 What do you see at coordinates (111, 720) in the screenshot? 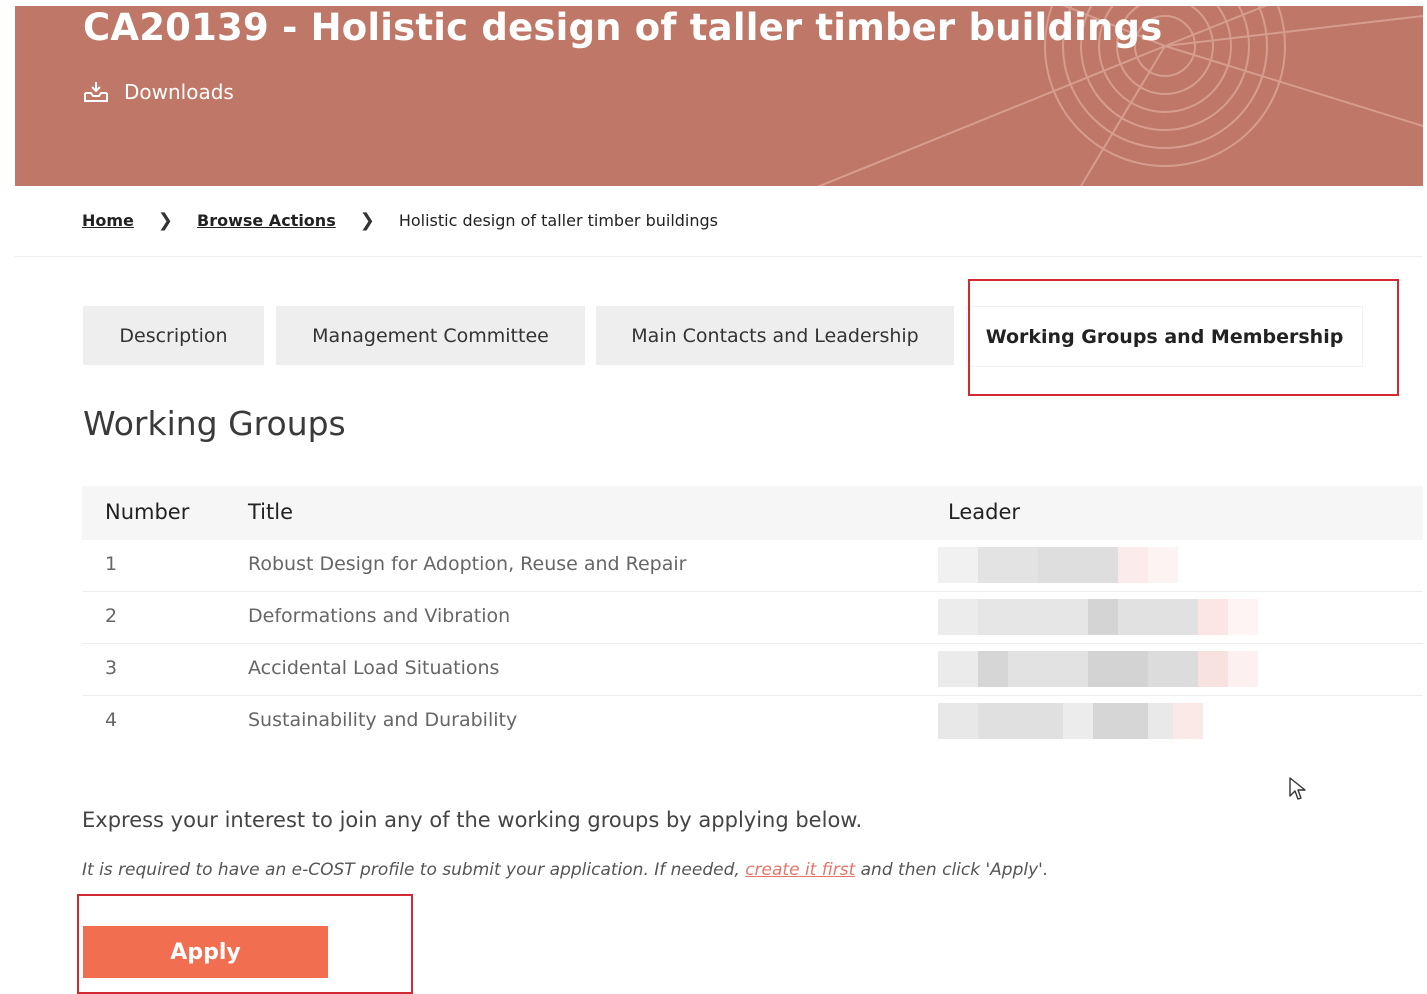
I see `row-number: 4` at bounding box center [111, 720].